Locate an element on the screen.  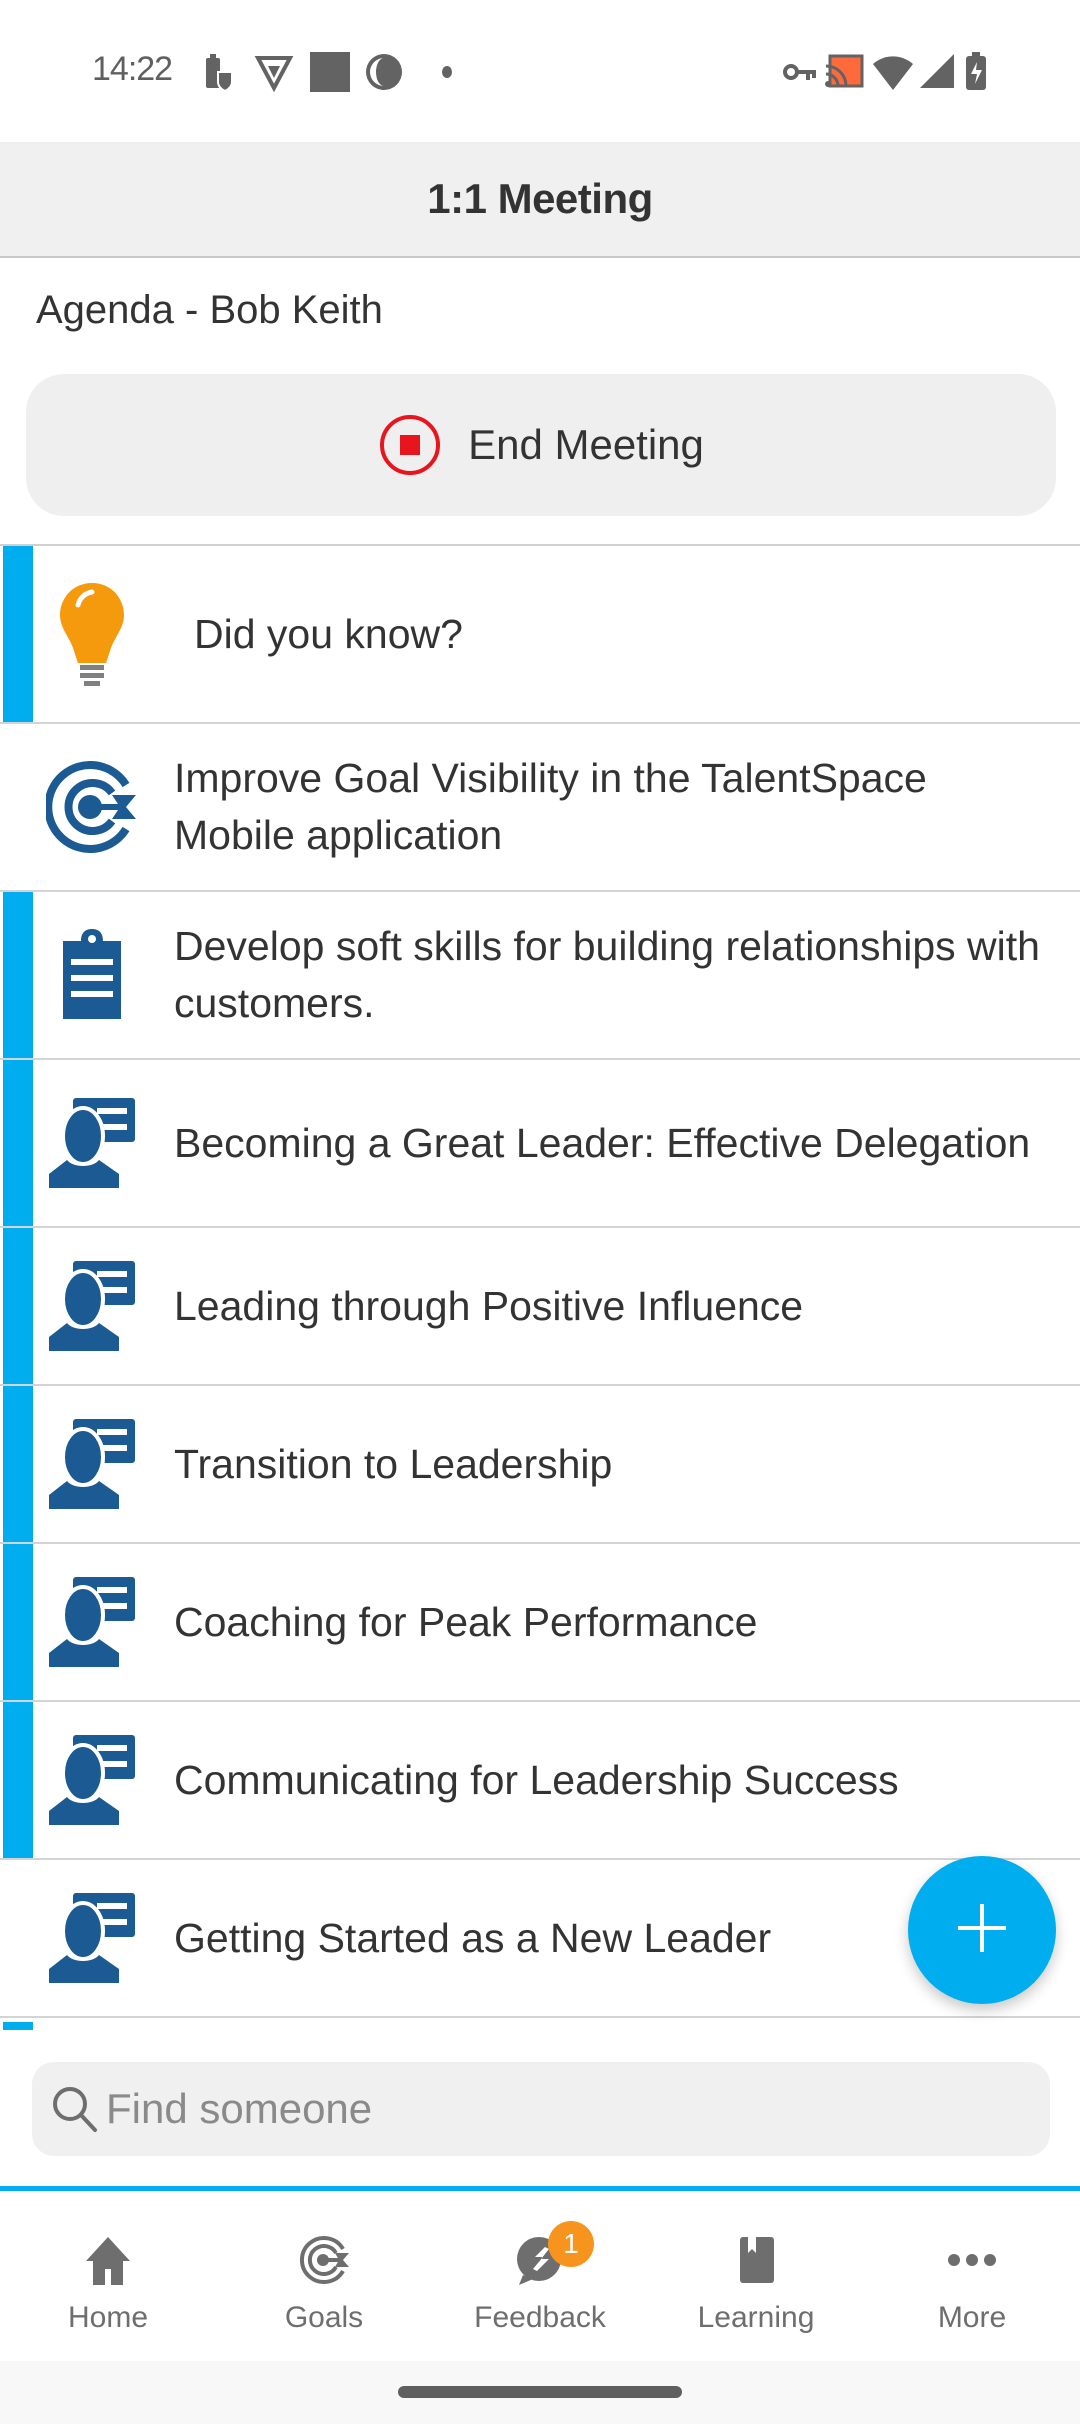
end-meeting-label: End Meeting is located at coordinates (586, 444).